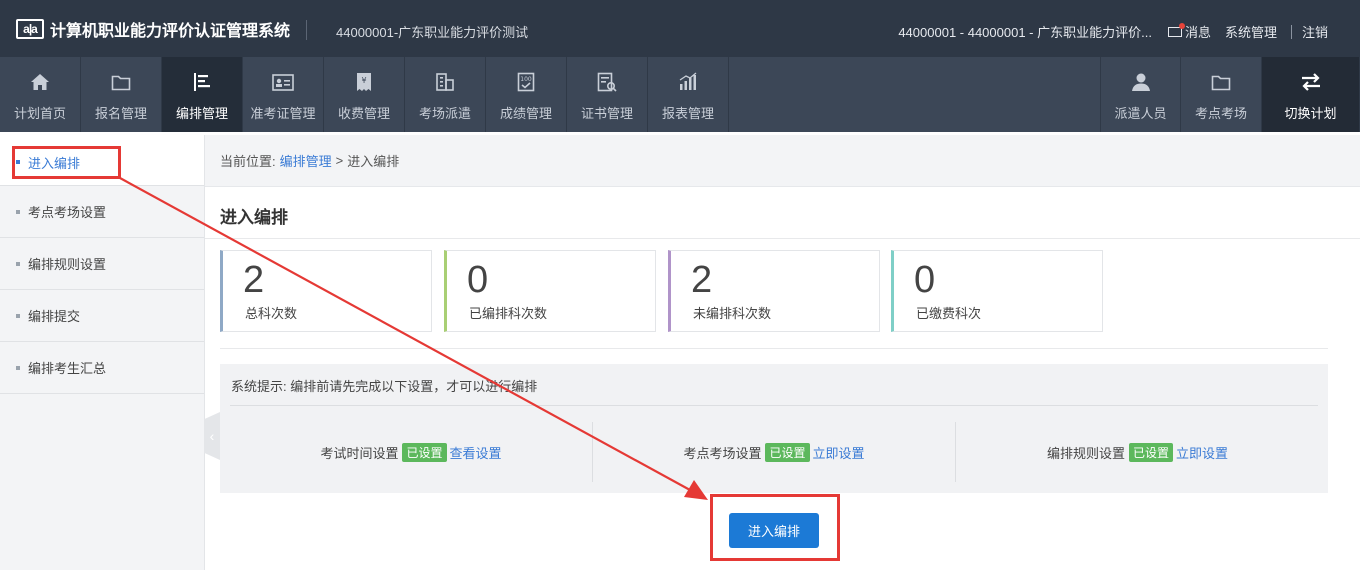 The height and width of the screenshot is (570, 1360). I want to click on sidebar: 进入编排 考点考场设置 编排规则设置 编排提交 编排考生汇总, so click(102, 352).